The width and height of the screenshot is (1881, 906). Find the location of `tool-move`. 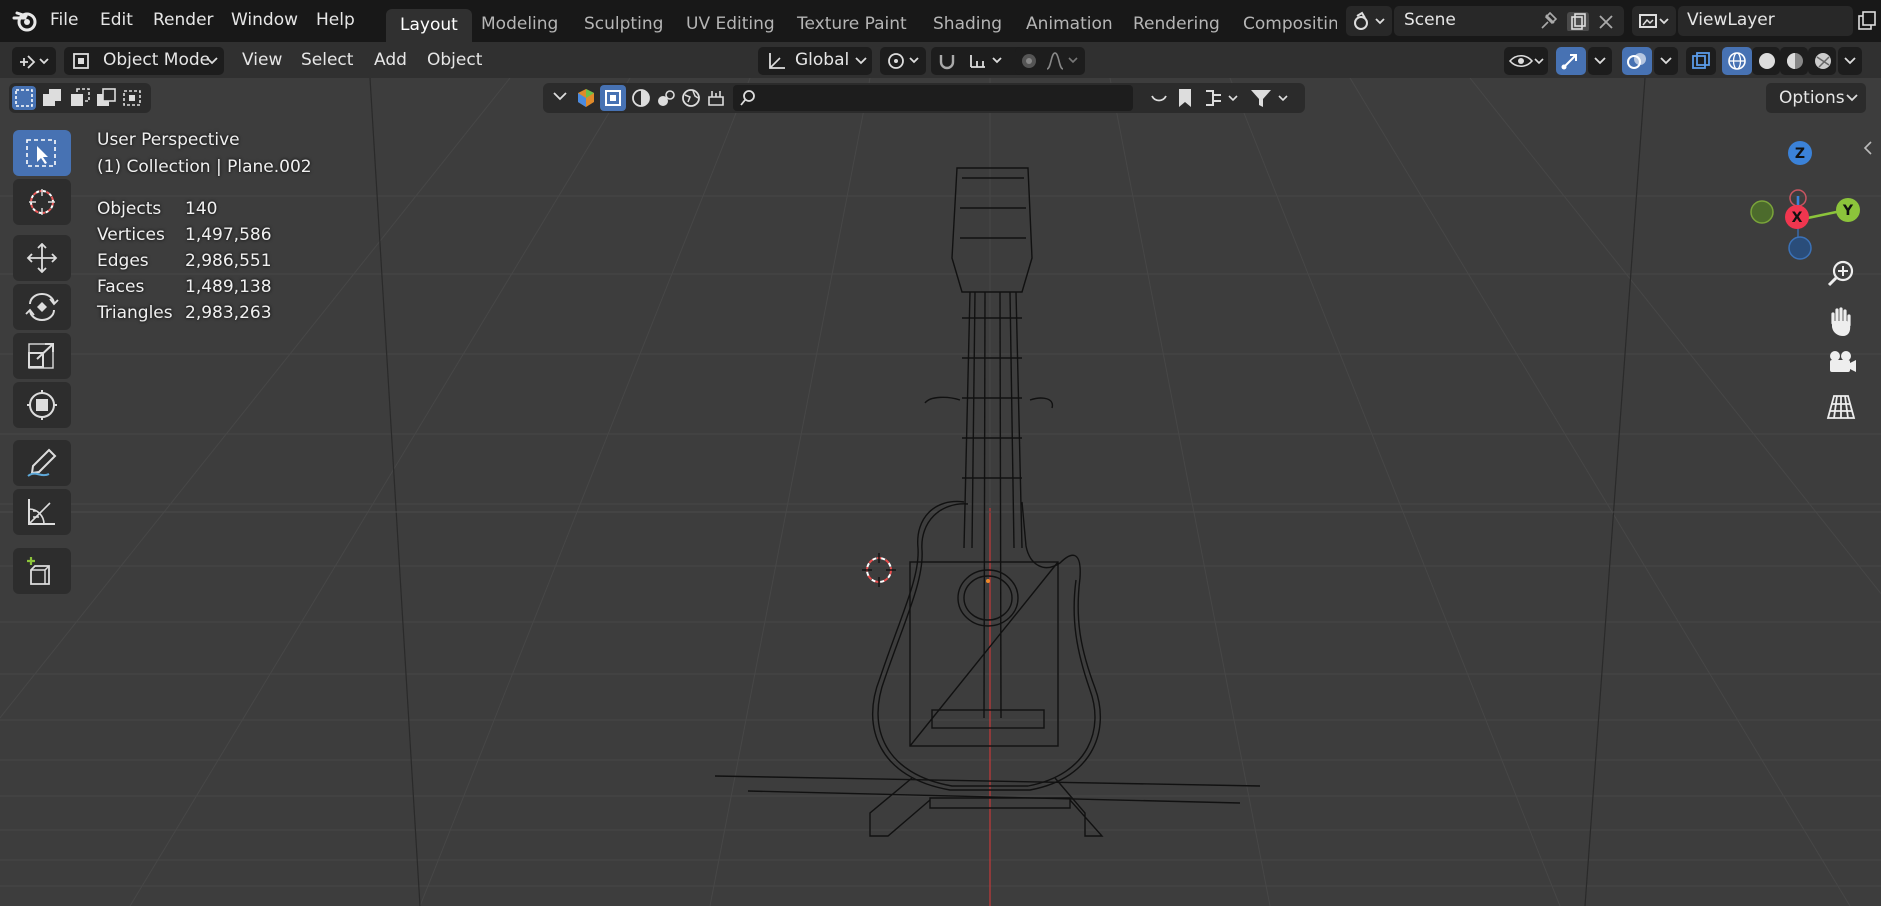

tool-move is located at coordinates (42, 258).